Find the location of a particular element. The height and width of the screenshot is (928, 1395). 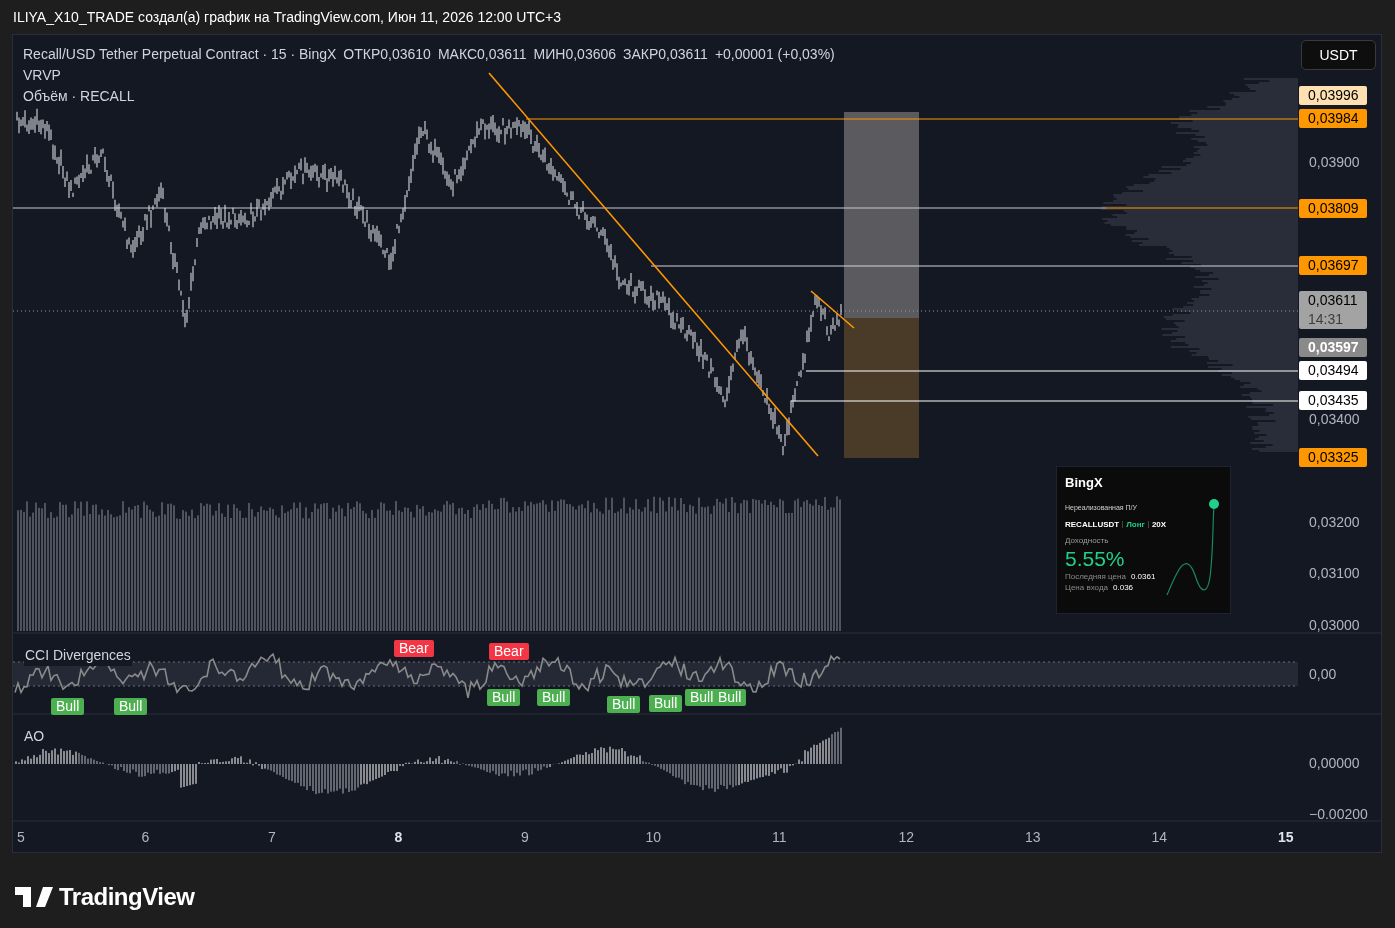

indicator-label: Объём · RECALL is located at coordinates (79, 96).